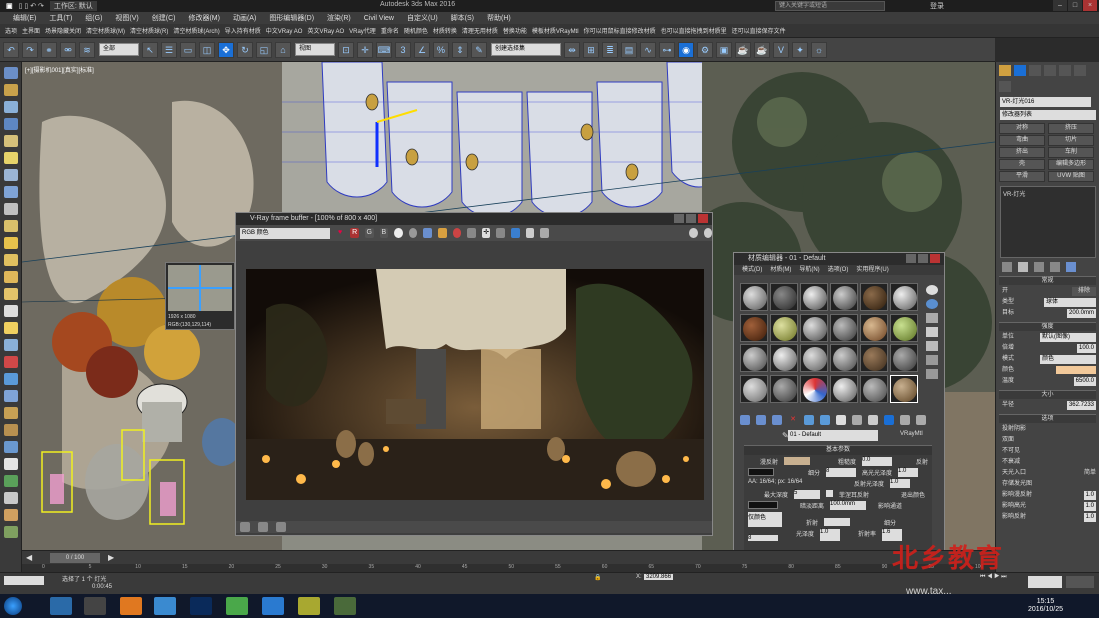  Describe the element at coordinates (1011, 462) in the screenshot. I see `no-decay-checkbox: 不衰减` at that location.